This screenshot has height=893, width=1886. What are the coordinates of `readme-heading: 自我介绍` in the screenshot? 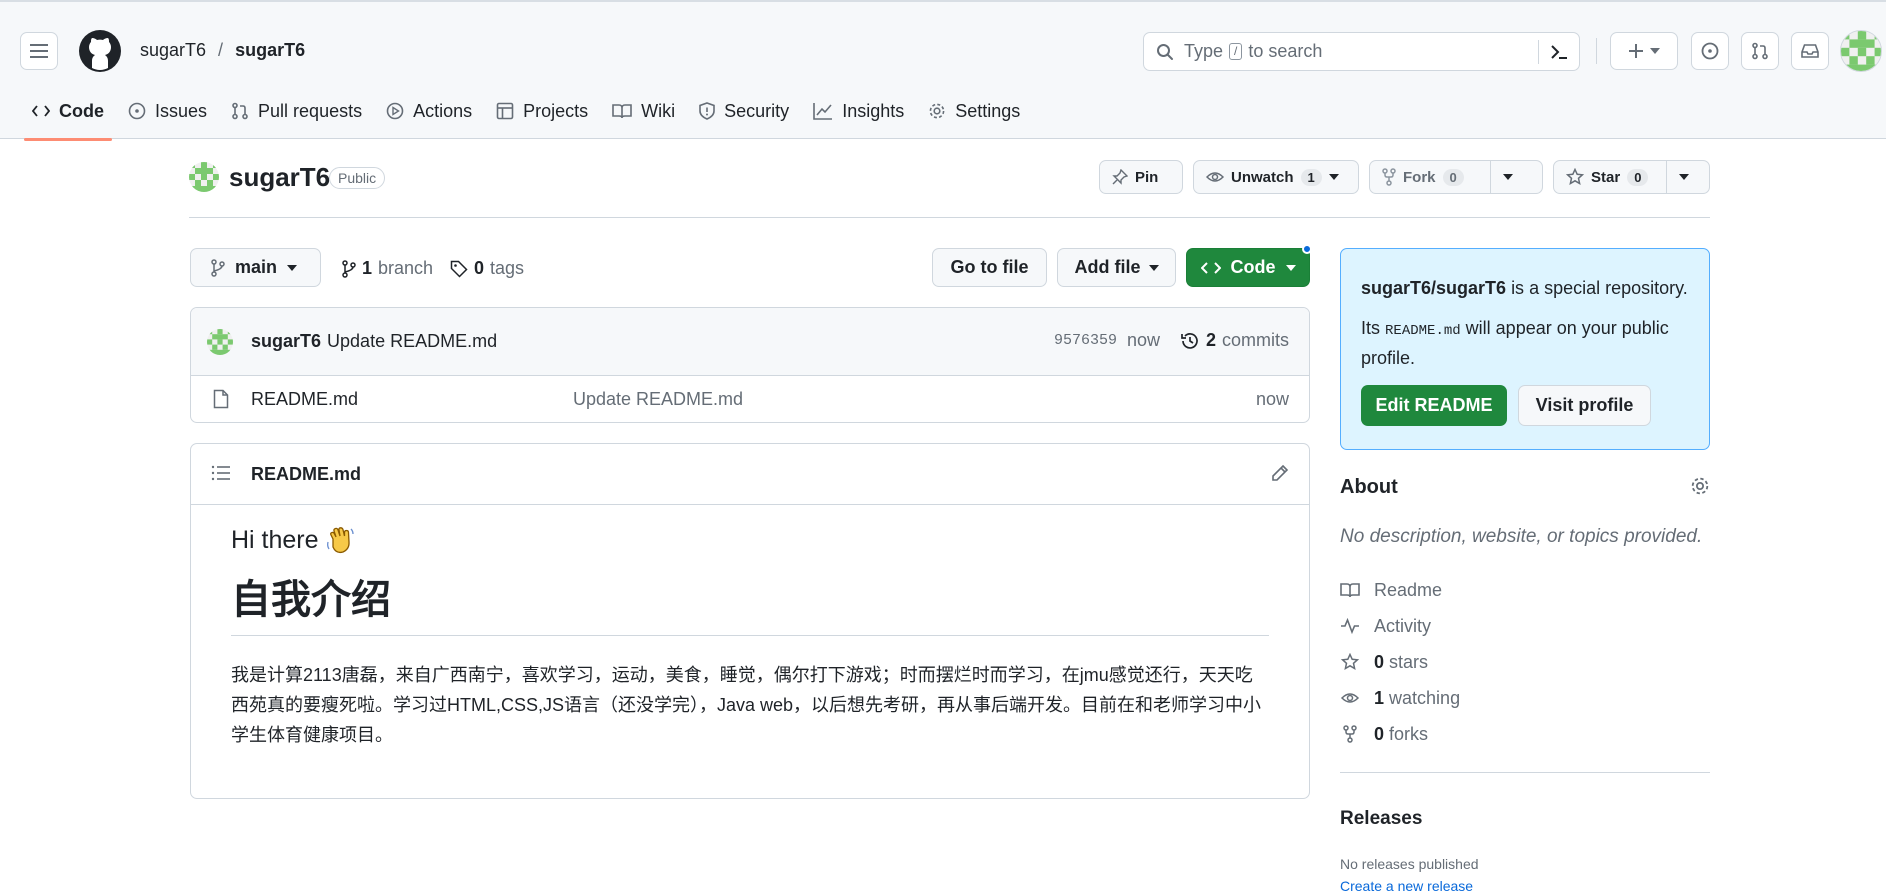 It's located at (750, 605).